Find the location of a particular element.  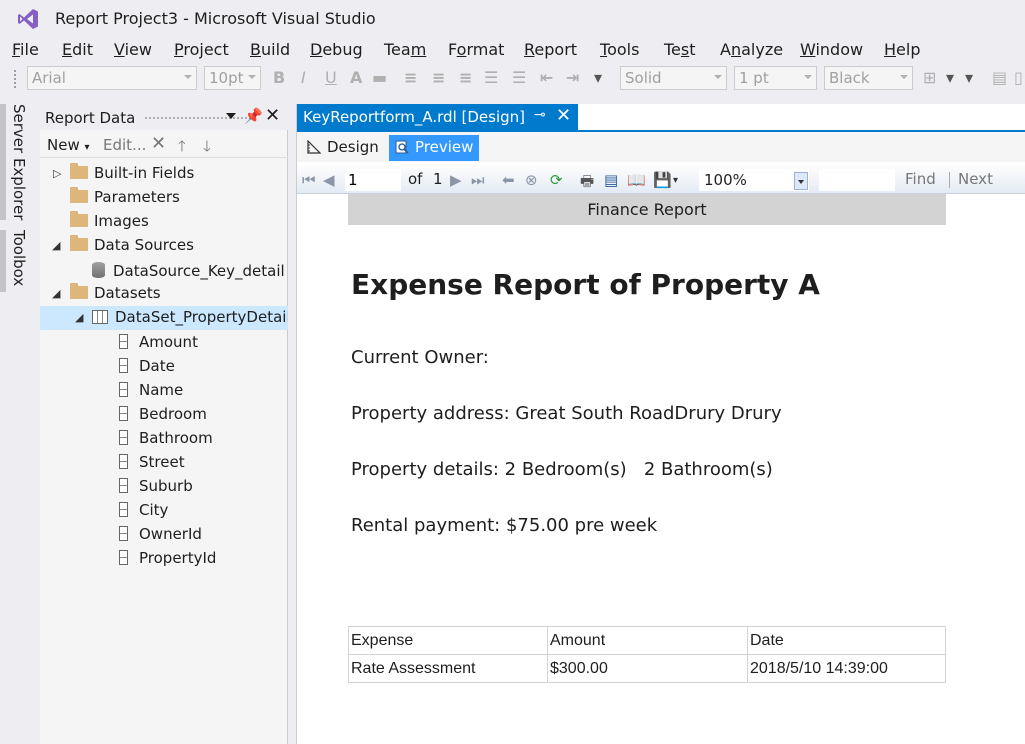

pin-icon: 📌 is located at coordinates (253, 116).